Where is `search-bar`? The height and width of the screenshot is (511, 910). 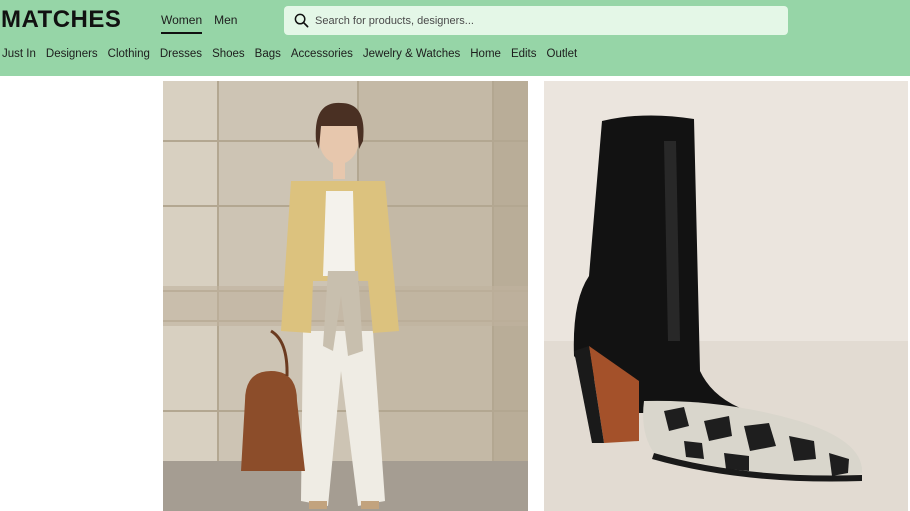
search-bar is located at coordinates (536, 20).